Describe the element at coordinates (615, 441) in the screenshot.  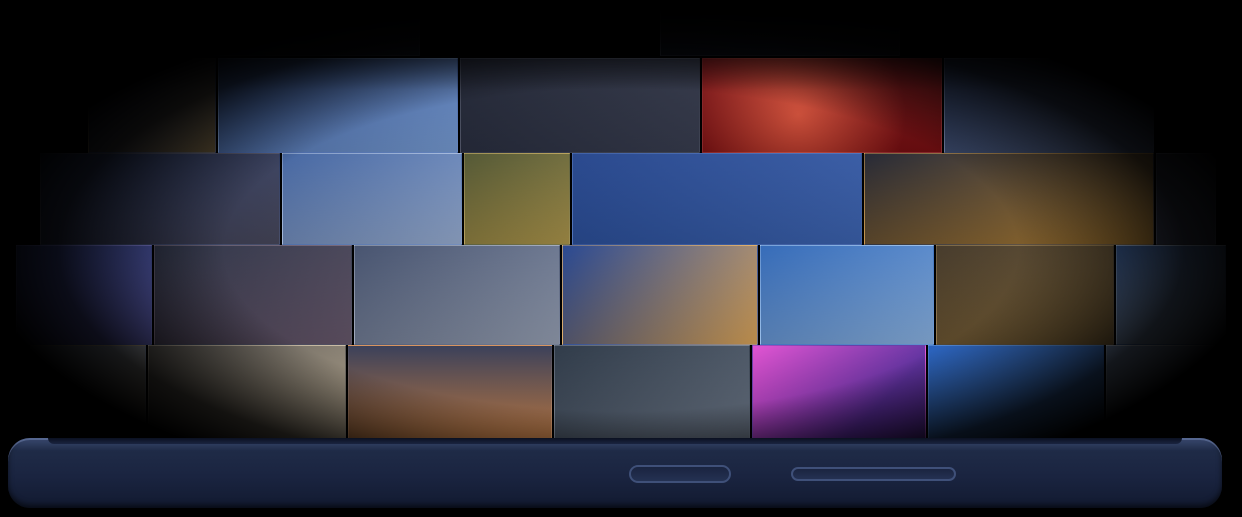
I see `screen-bezel` at that location.